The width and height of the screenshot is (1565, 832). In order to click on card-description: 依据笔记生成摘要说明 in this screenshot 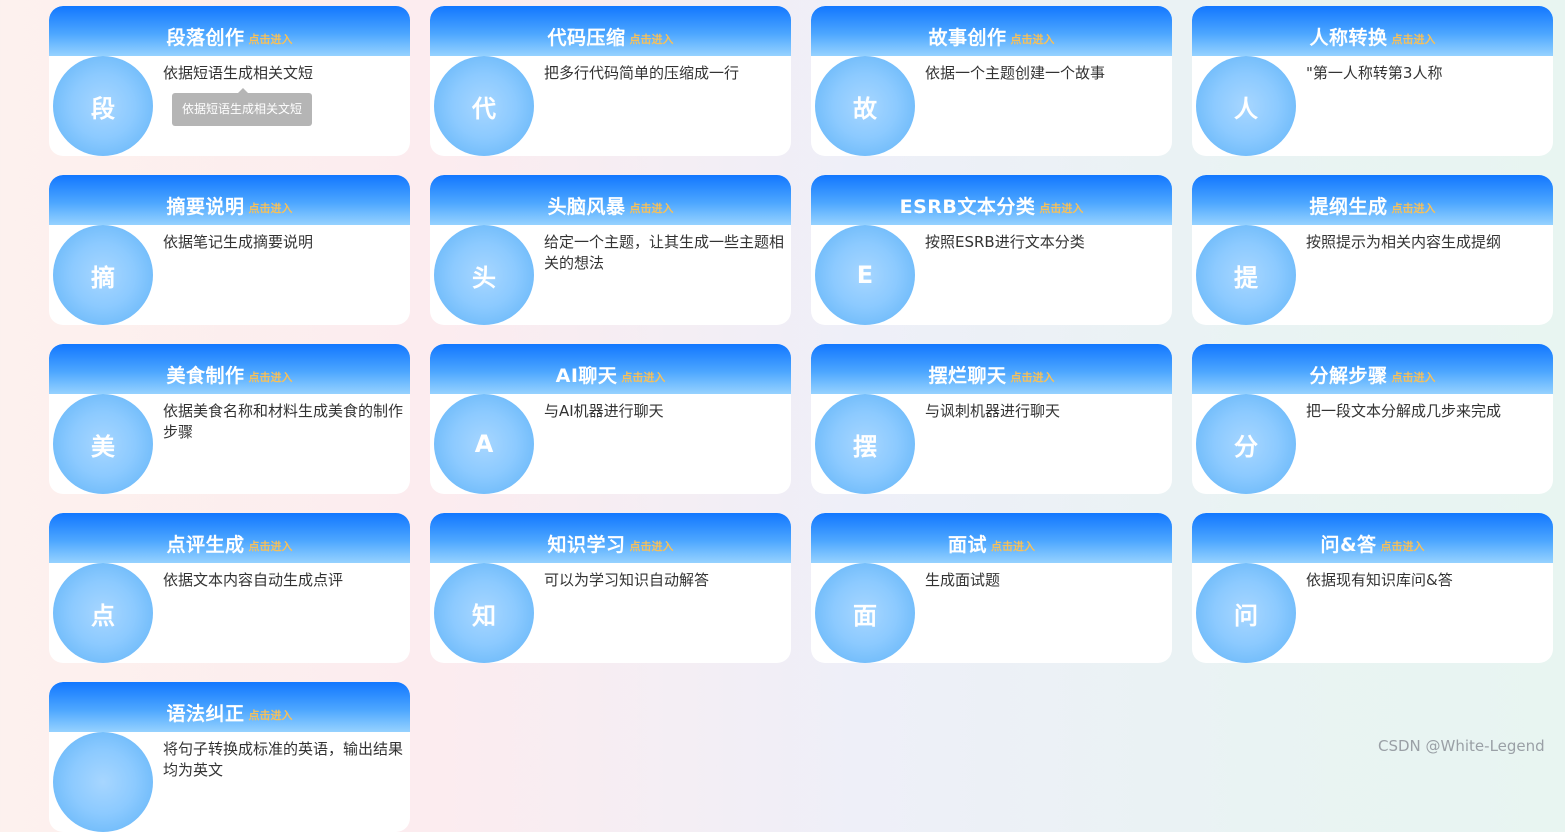, I will do `click(238, 242)`.